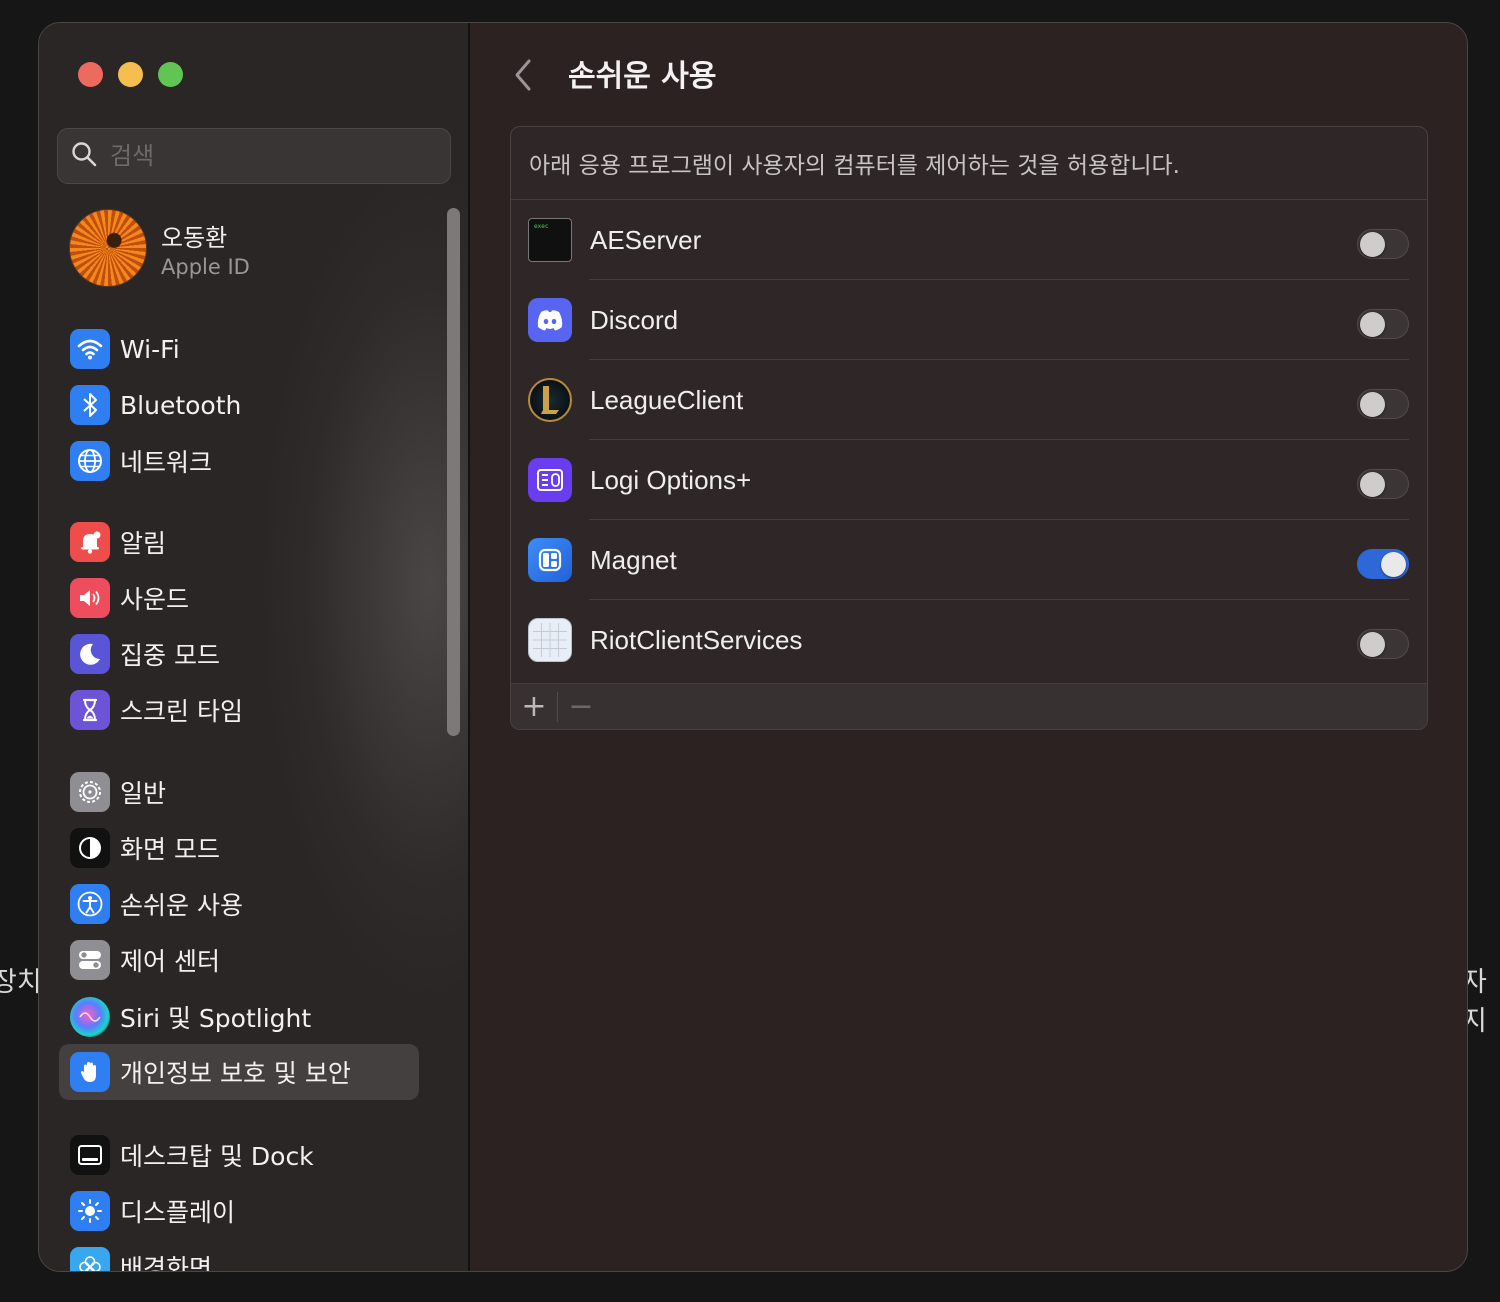  Describe the element at coordinates (90, 1017) in the screenshot. I see `siri-icon` at that location.